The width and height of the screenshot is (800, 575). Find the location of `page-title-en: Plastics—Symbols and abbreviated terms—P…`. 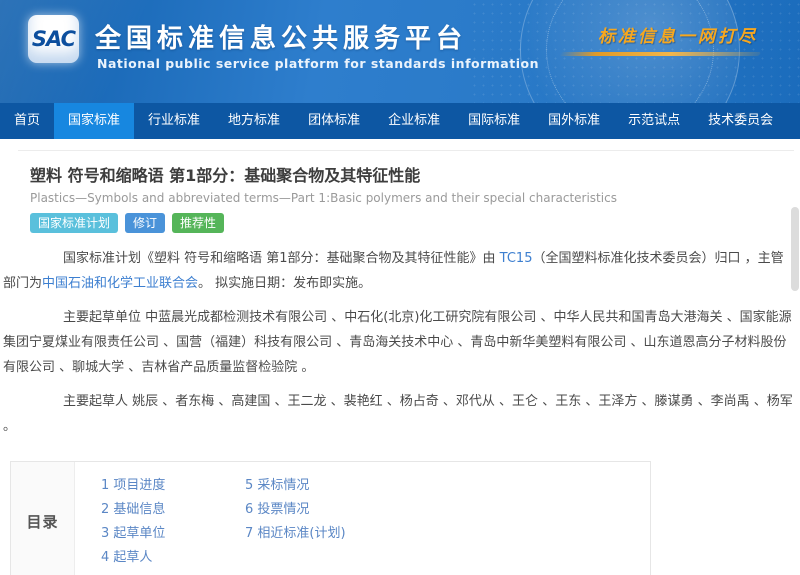

page-title-en: Plastics—Symbols and abbreviated terms—P… is located at coordinates (323, 198).